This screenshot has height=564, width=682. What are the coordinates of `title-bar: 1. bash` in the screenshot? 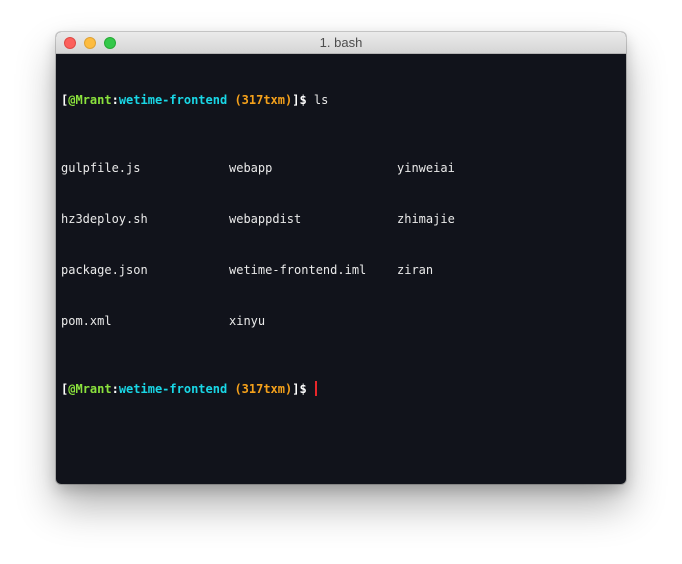 It's located at (341, 43).